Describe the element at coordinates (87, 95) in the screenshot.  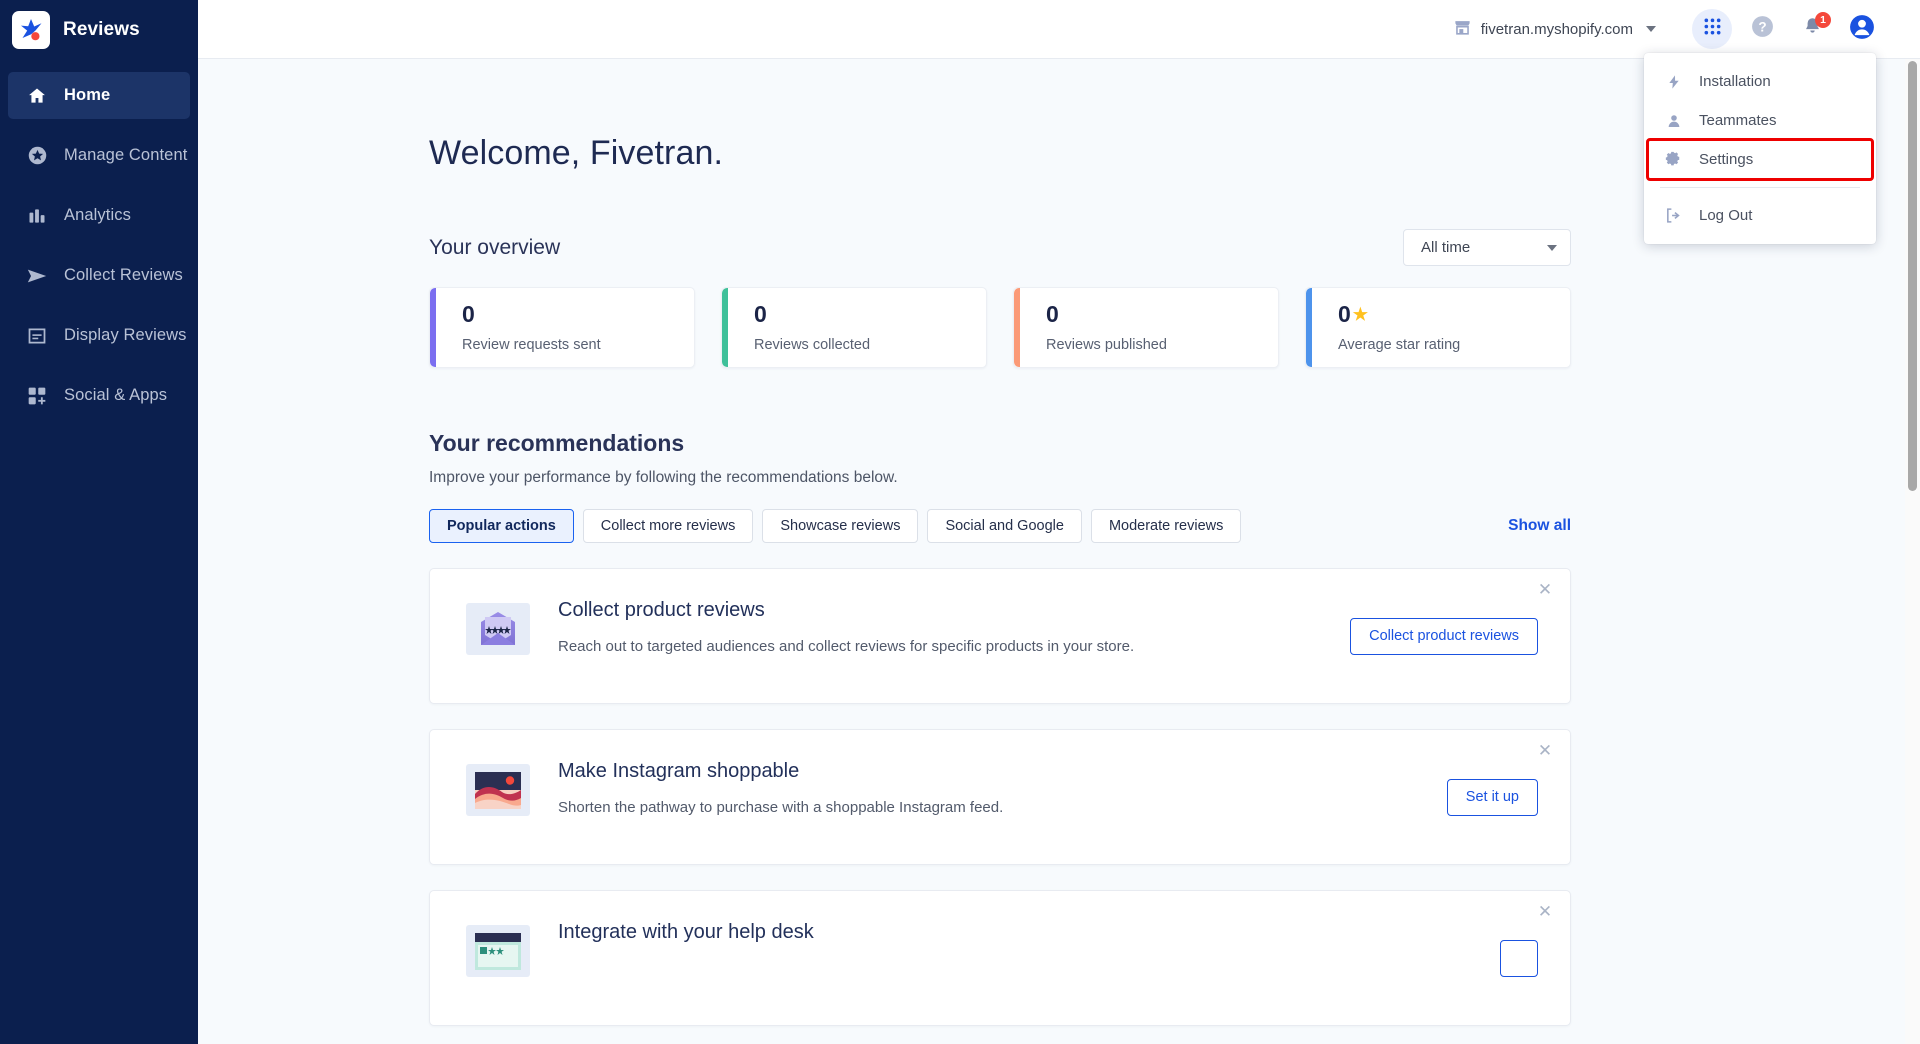
I see `sidebar-item-label: Home` at that location.